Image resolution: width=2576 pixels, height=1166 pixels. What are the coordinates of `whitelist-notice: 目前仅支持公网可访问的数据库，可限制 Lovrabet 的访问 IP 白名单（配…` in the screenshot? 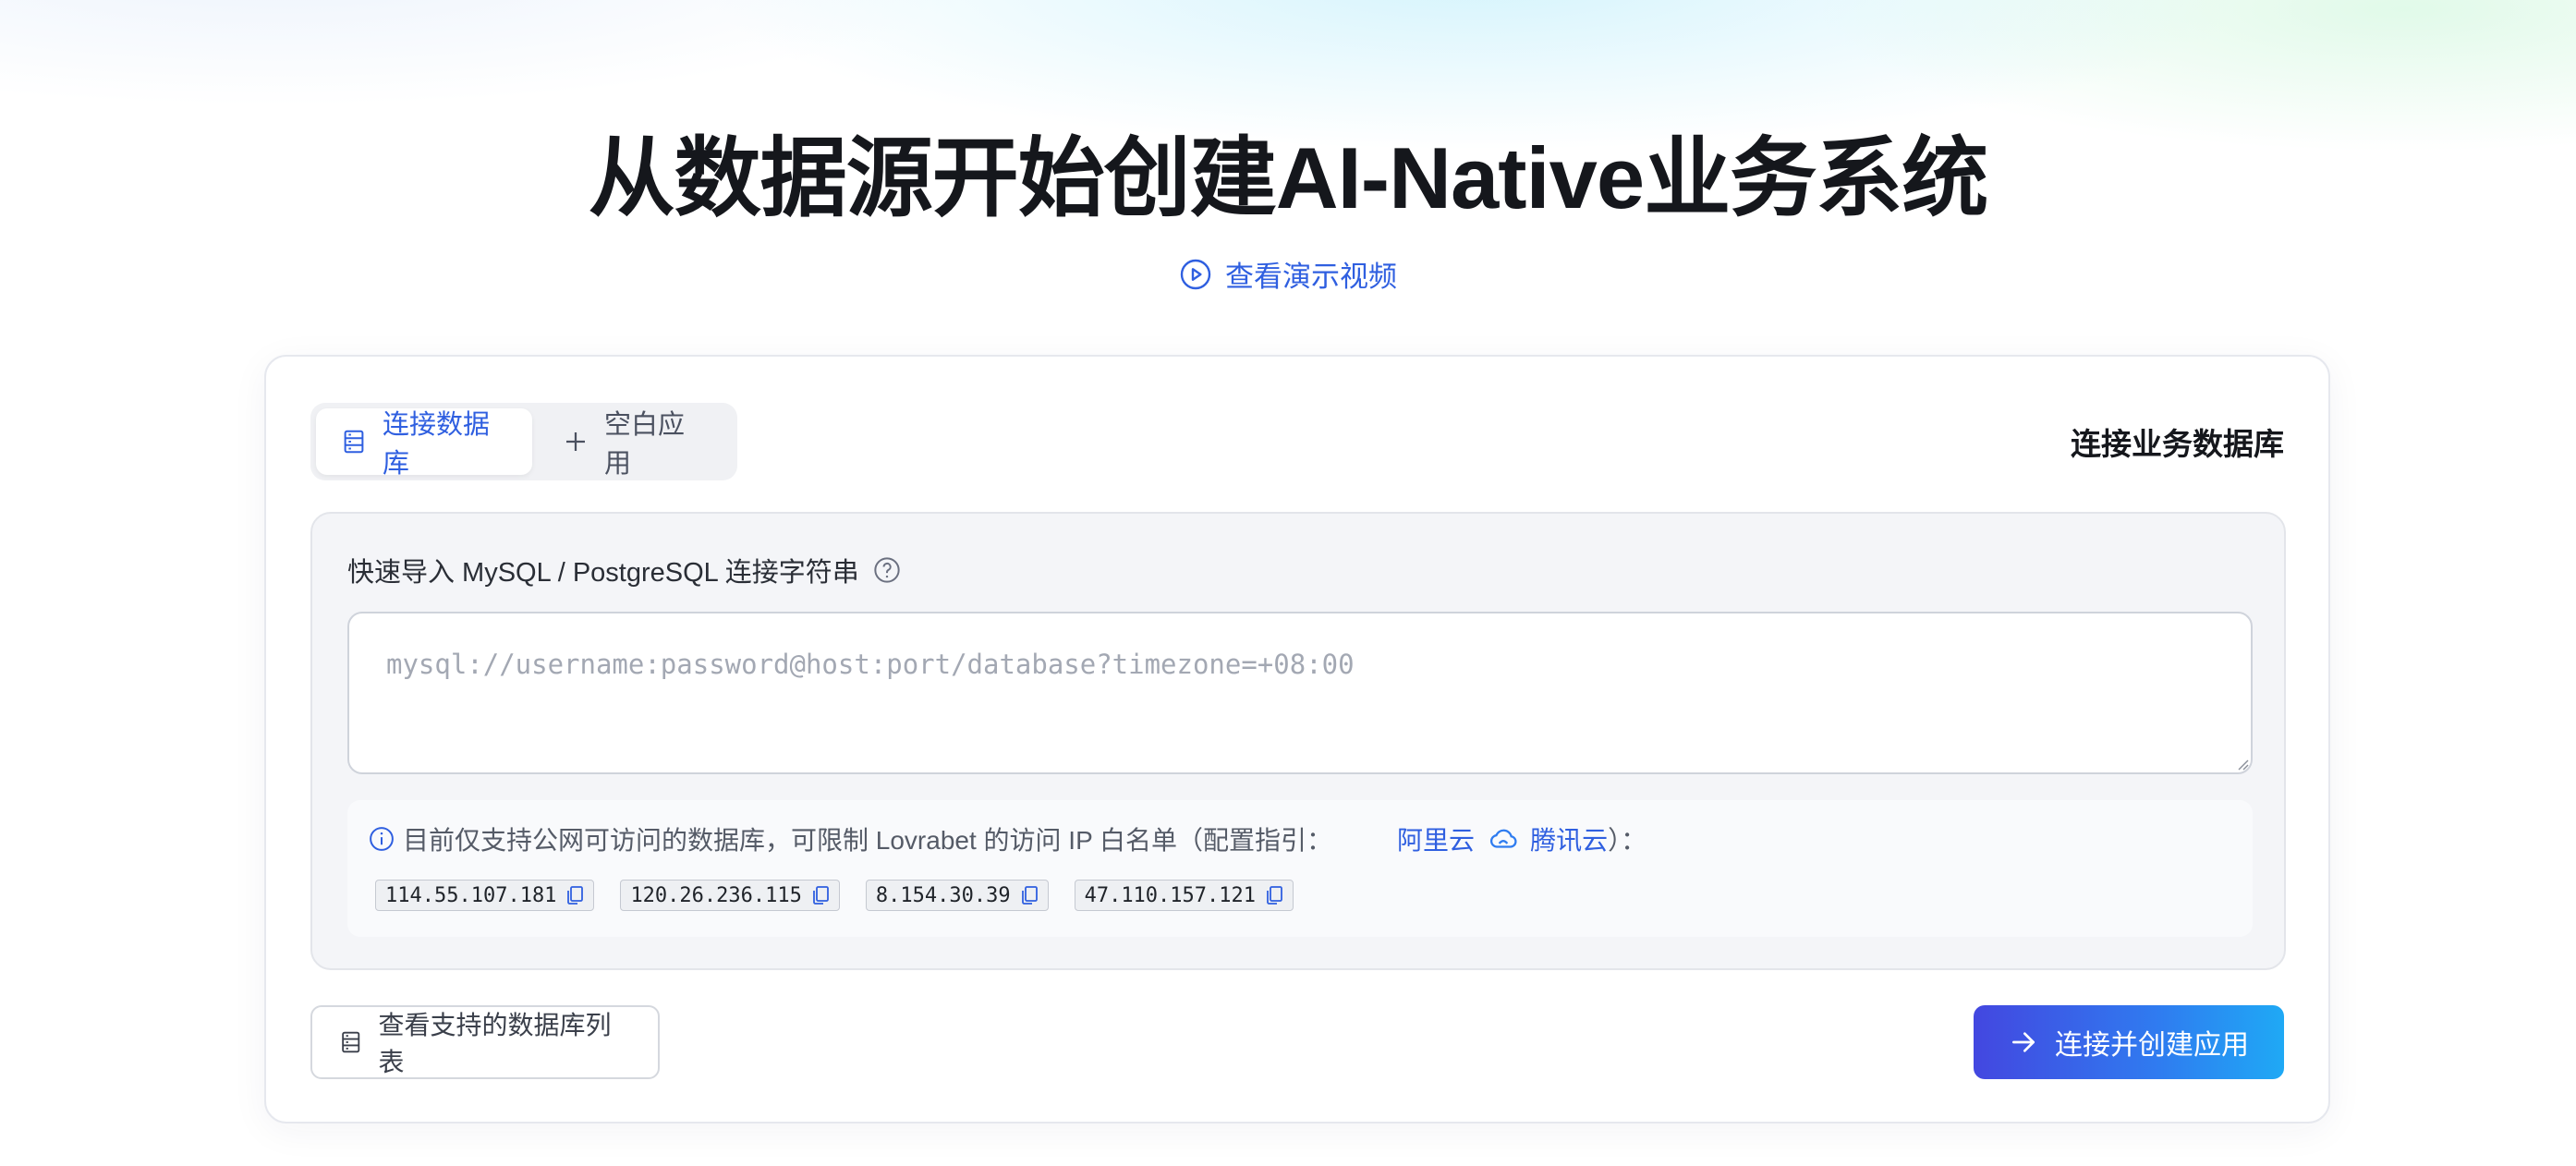 It's located at (1300, 869).